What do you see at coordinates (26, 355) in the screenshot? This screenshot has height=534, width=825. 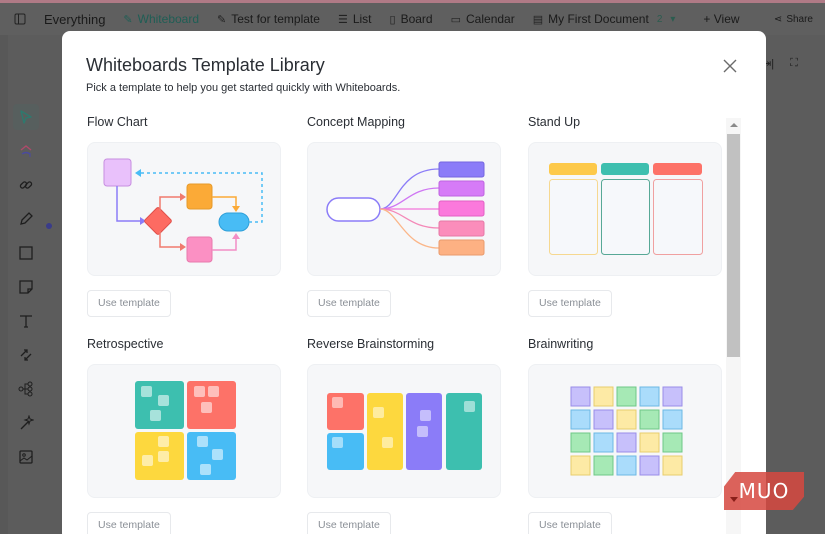 I see `connector-tool` at bounding box center [26, 355].